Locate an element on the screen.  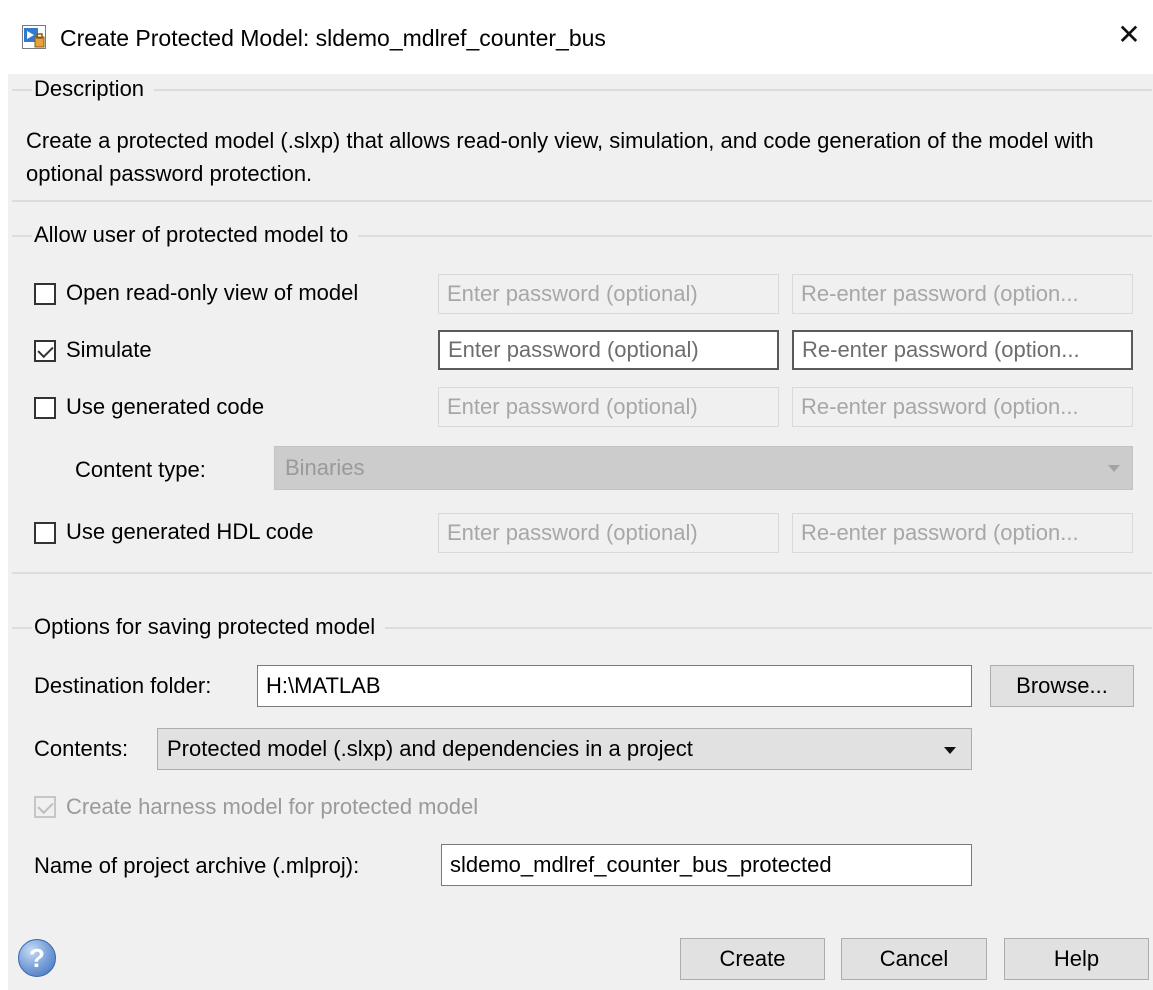
content-type-label: Content type: is located at coordinates (140, 469).